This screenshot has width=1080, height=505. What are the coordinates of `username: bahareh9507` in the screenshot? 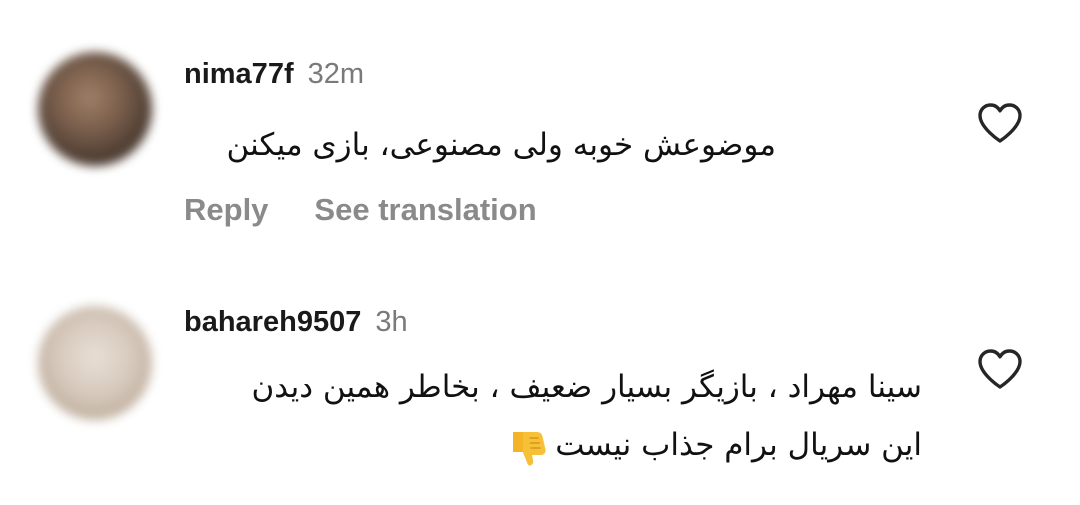 It's located at (272, 322).